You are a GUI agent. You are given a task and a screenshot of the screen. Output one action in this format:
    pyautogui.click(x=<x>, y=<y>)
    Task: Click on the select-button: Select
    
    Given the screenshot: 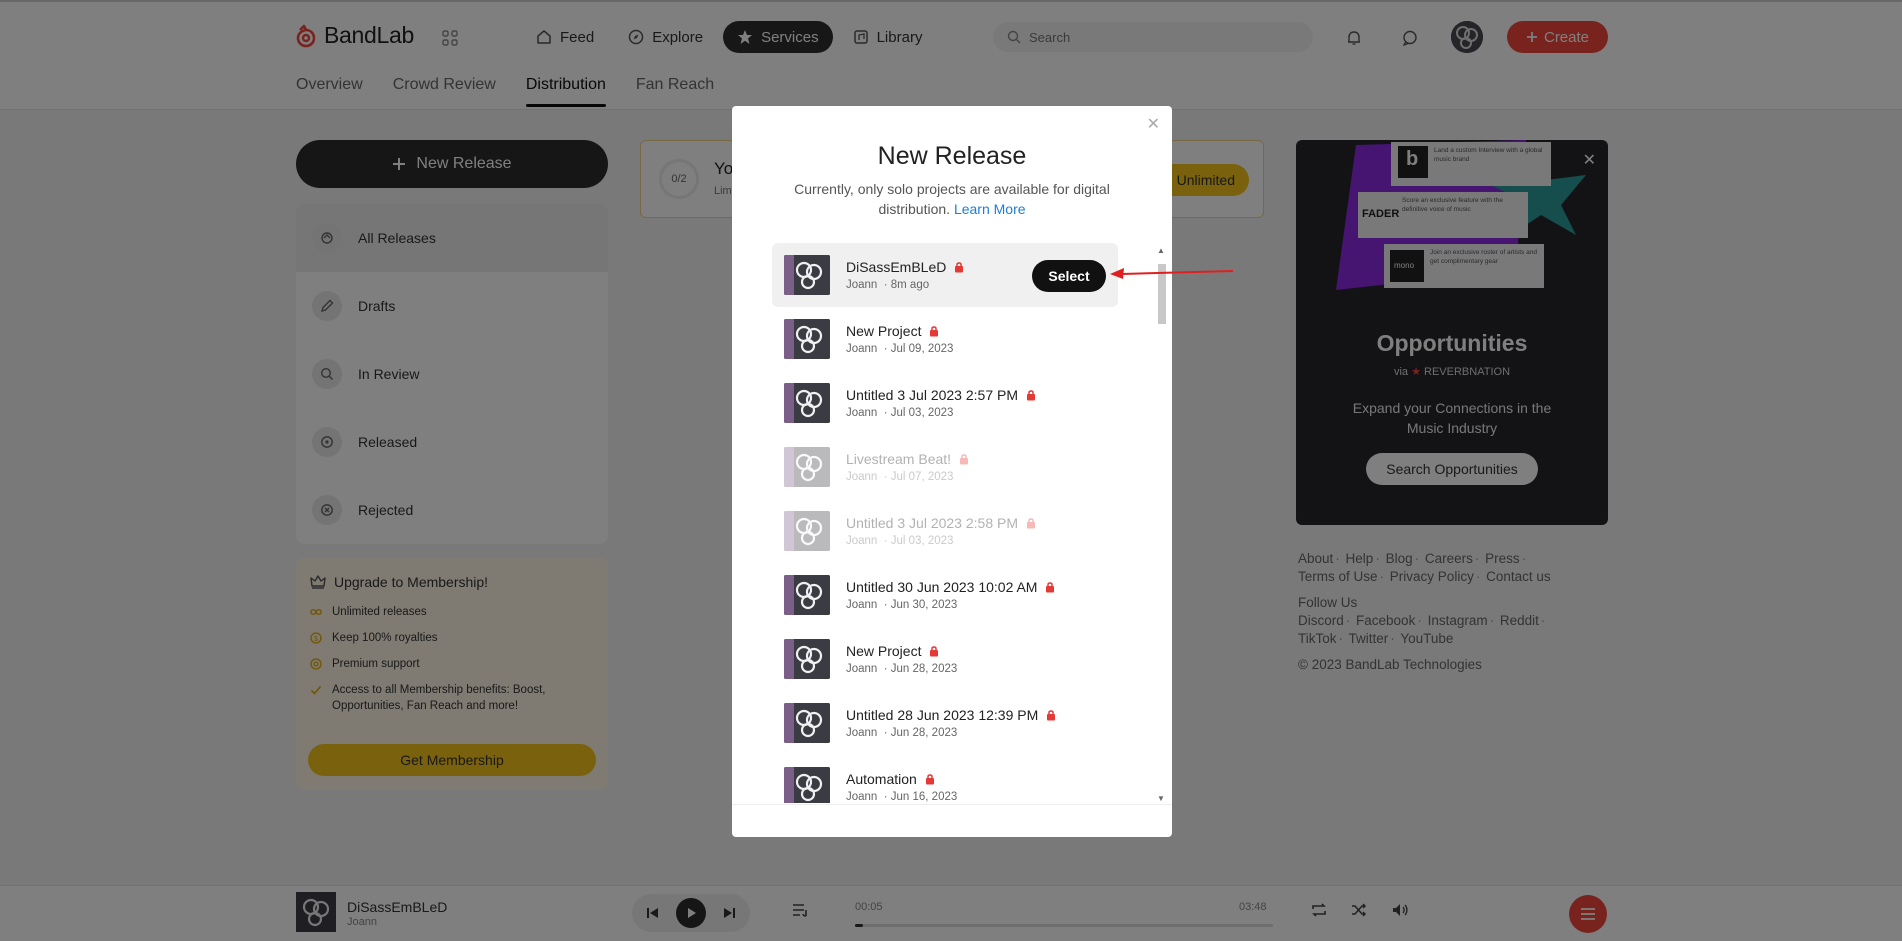 What is the action you would take?
    pyautogui.click(x=1069, y=276)
    